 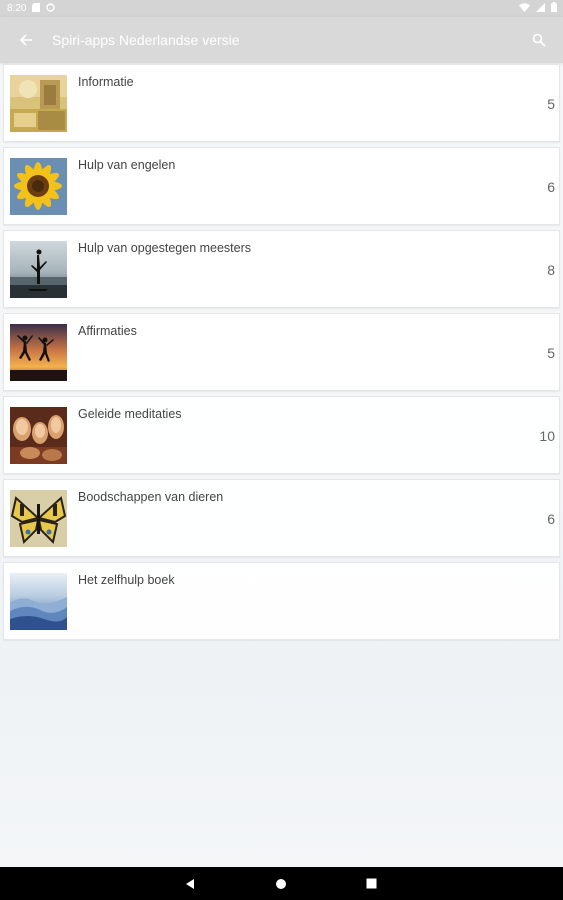 What do you see at coordinates (547, 436) in the screenshot?
I see `list-item-count: 10` at bounding box center [547, 436].